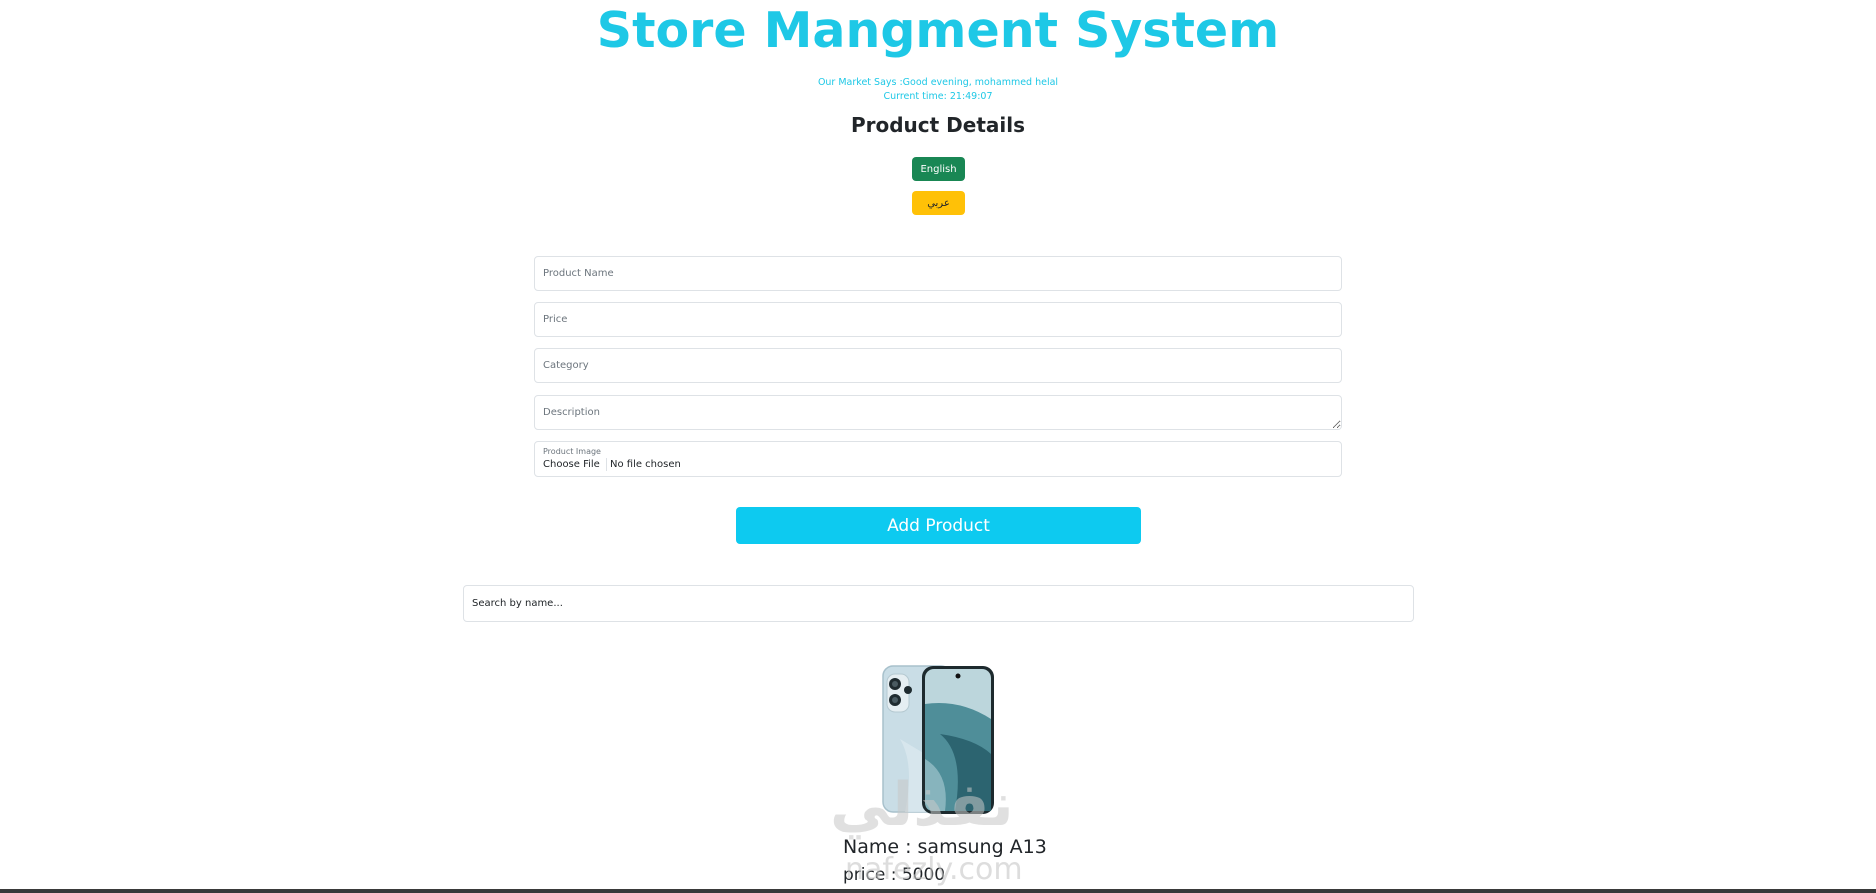 This screenshot has height=893, width=1876. Describe the element at coordinates (922, 805) in the screenshot. I see `watermark-arabic: نفذلي` at that location.